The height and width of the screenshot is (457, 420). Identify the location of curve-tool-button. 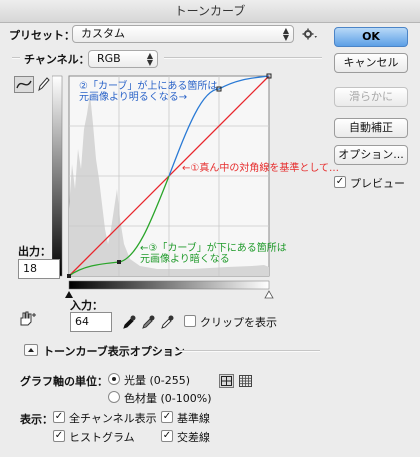
(24, 84).